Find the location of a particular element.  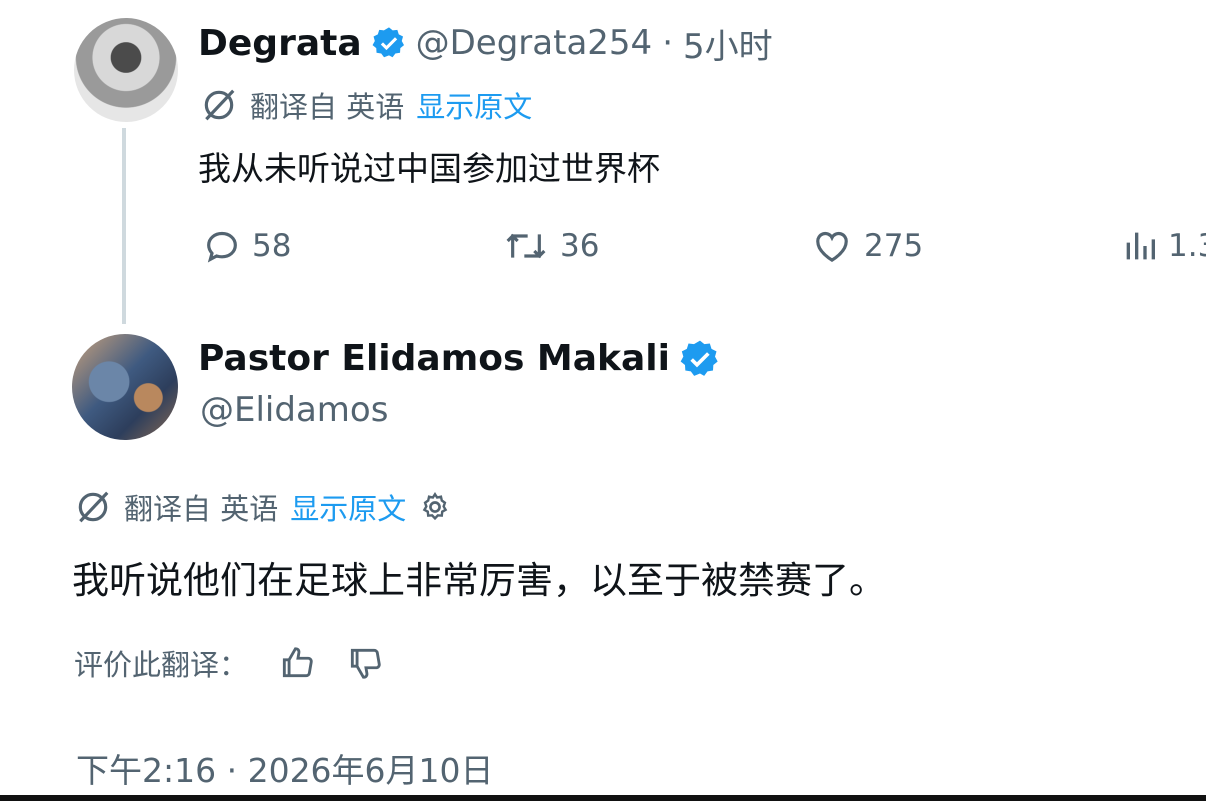

retweet-icon is located at coordinates (526, 246).